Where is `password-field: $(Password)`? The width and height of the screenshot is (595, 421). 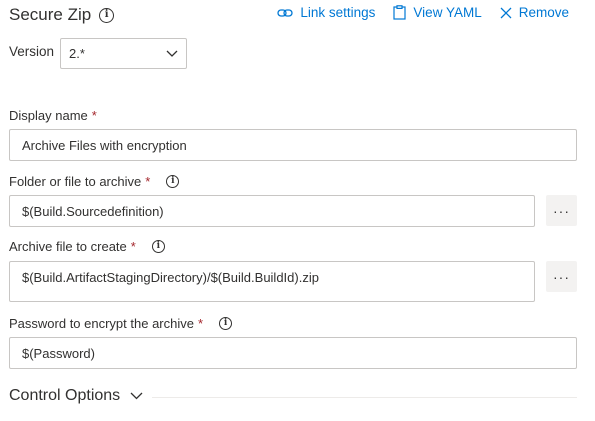 password-field: $(Password) is located at coordinates (293, 353).